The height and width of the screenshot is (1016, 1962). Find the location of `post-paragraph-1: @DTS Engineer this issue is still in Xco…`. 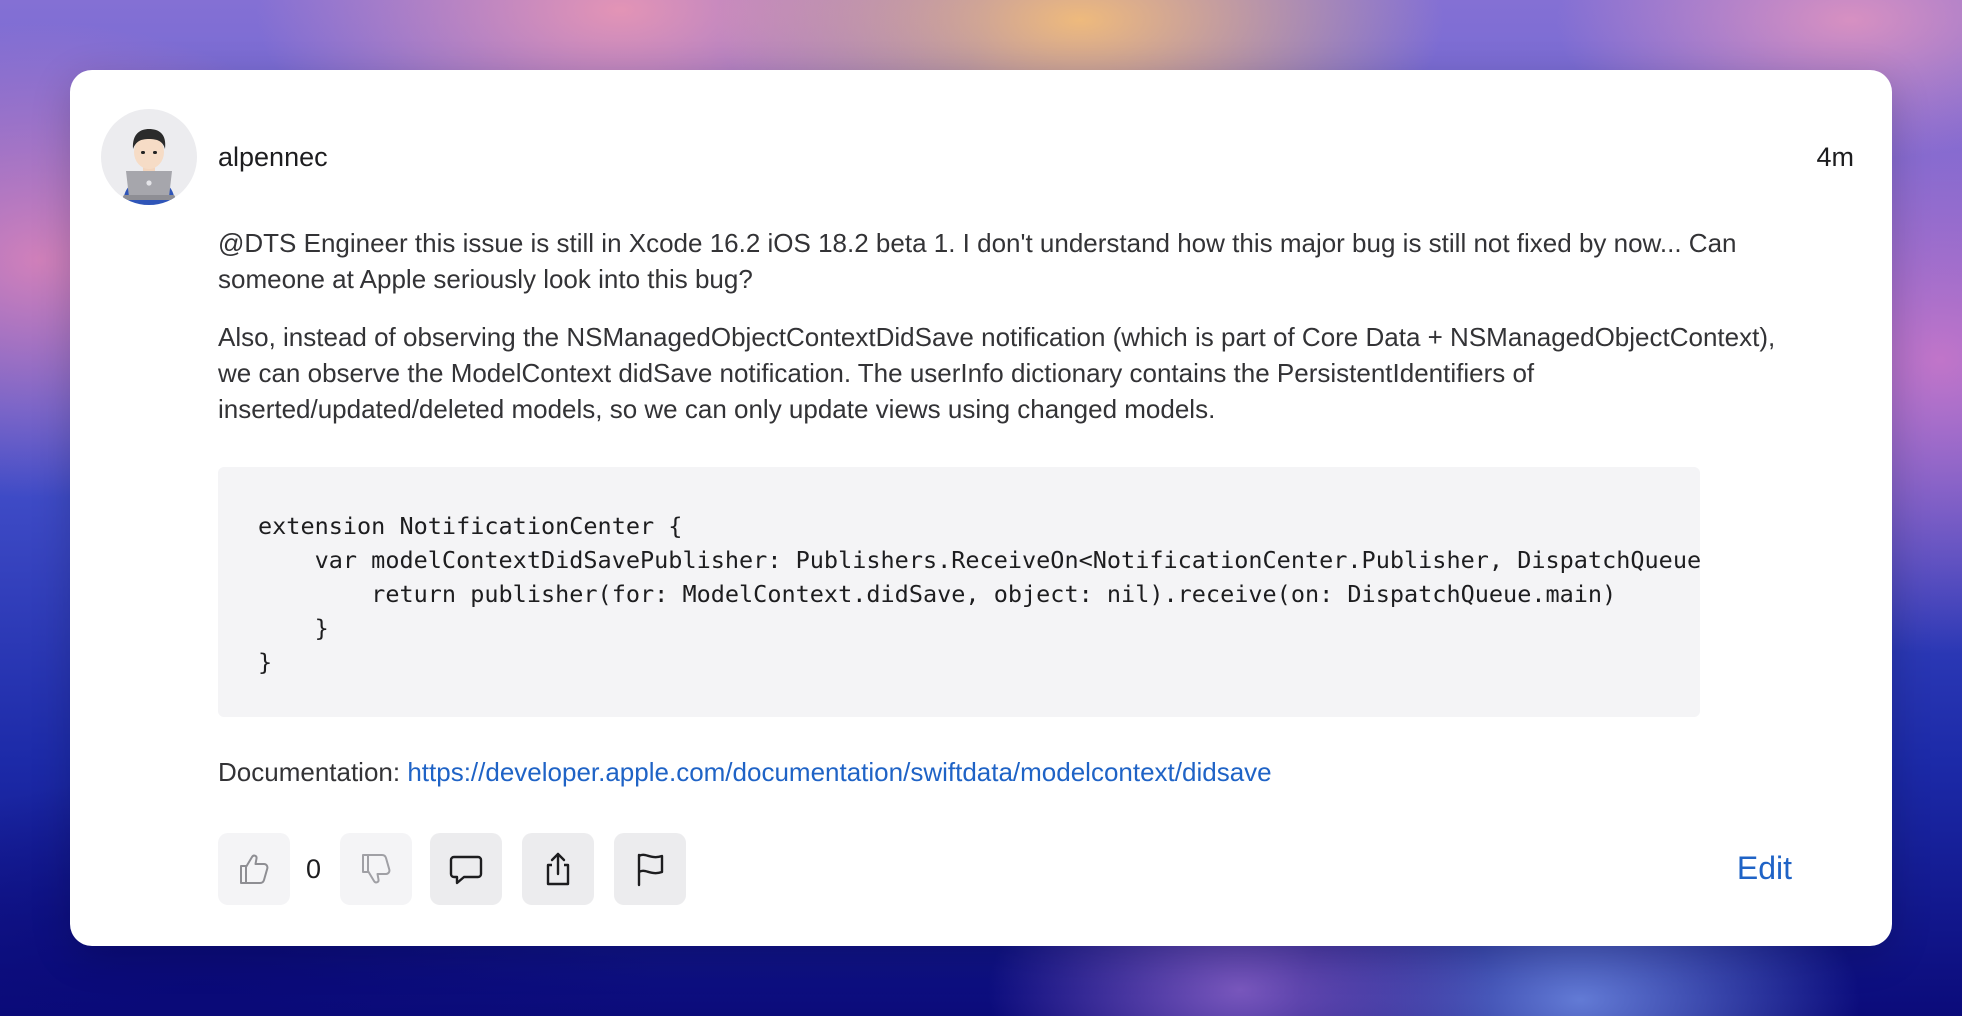

post-paragraph-1: @DTS Engineer this issue is still in Xco… is located at coordinates (977, 261).